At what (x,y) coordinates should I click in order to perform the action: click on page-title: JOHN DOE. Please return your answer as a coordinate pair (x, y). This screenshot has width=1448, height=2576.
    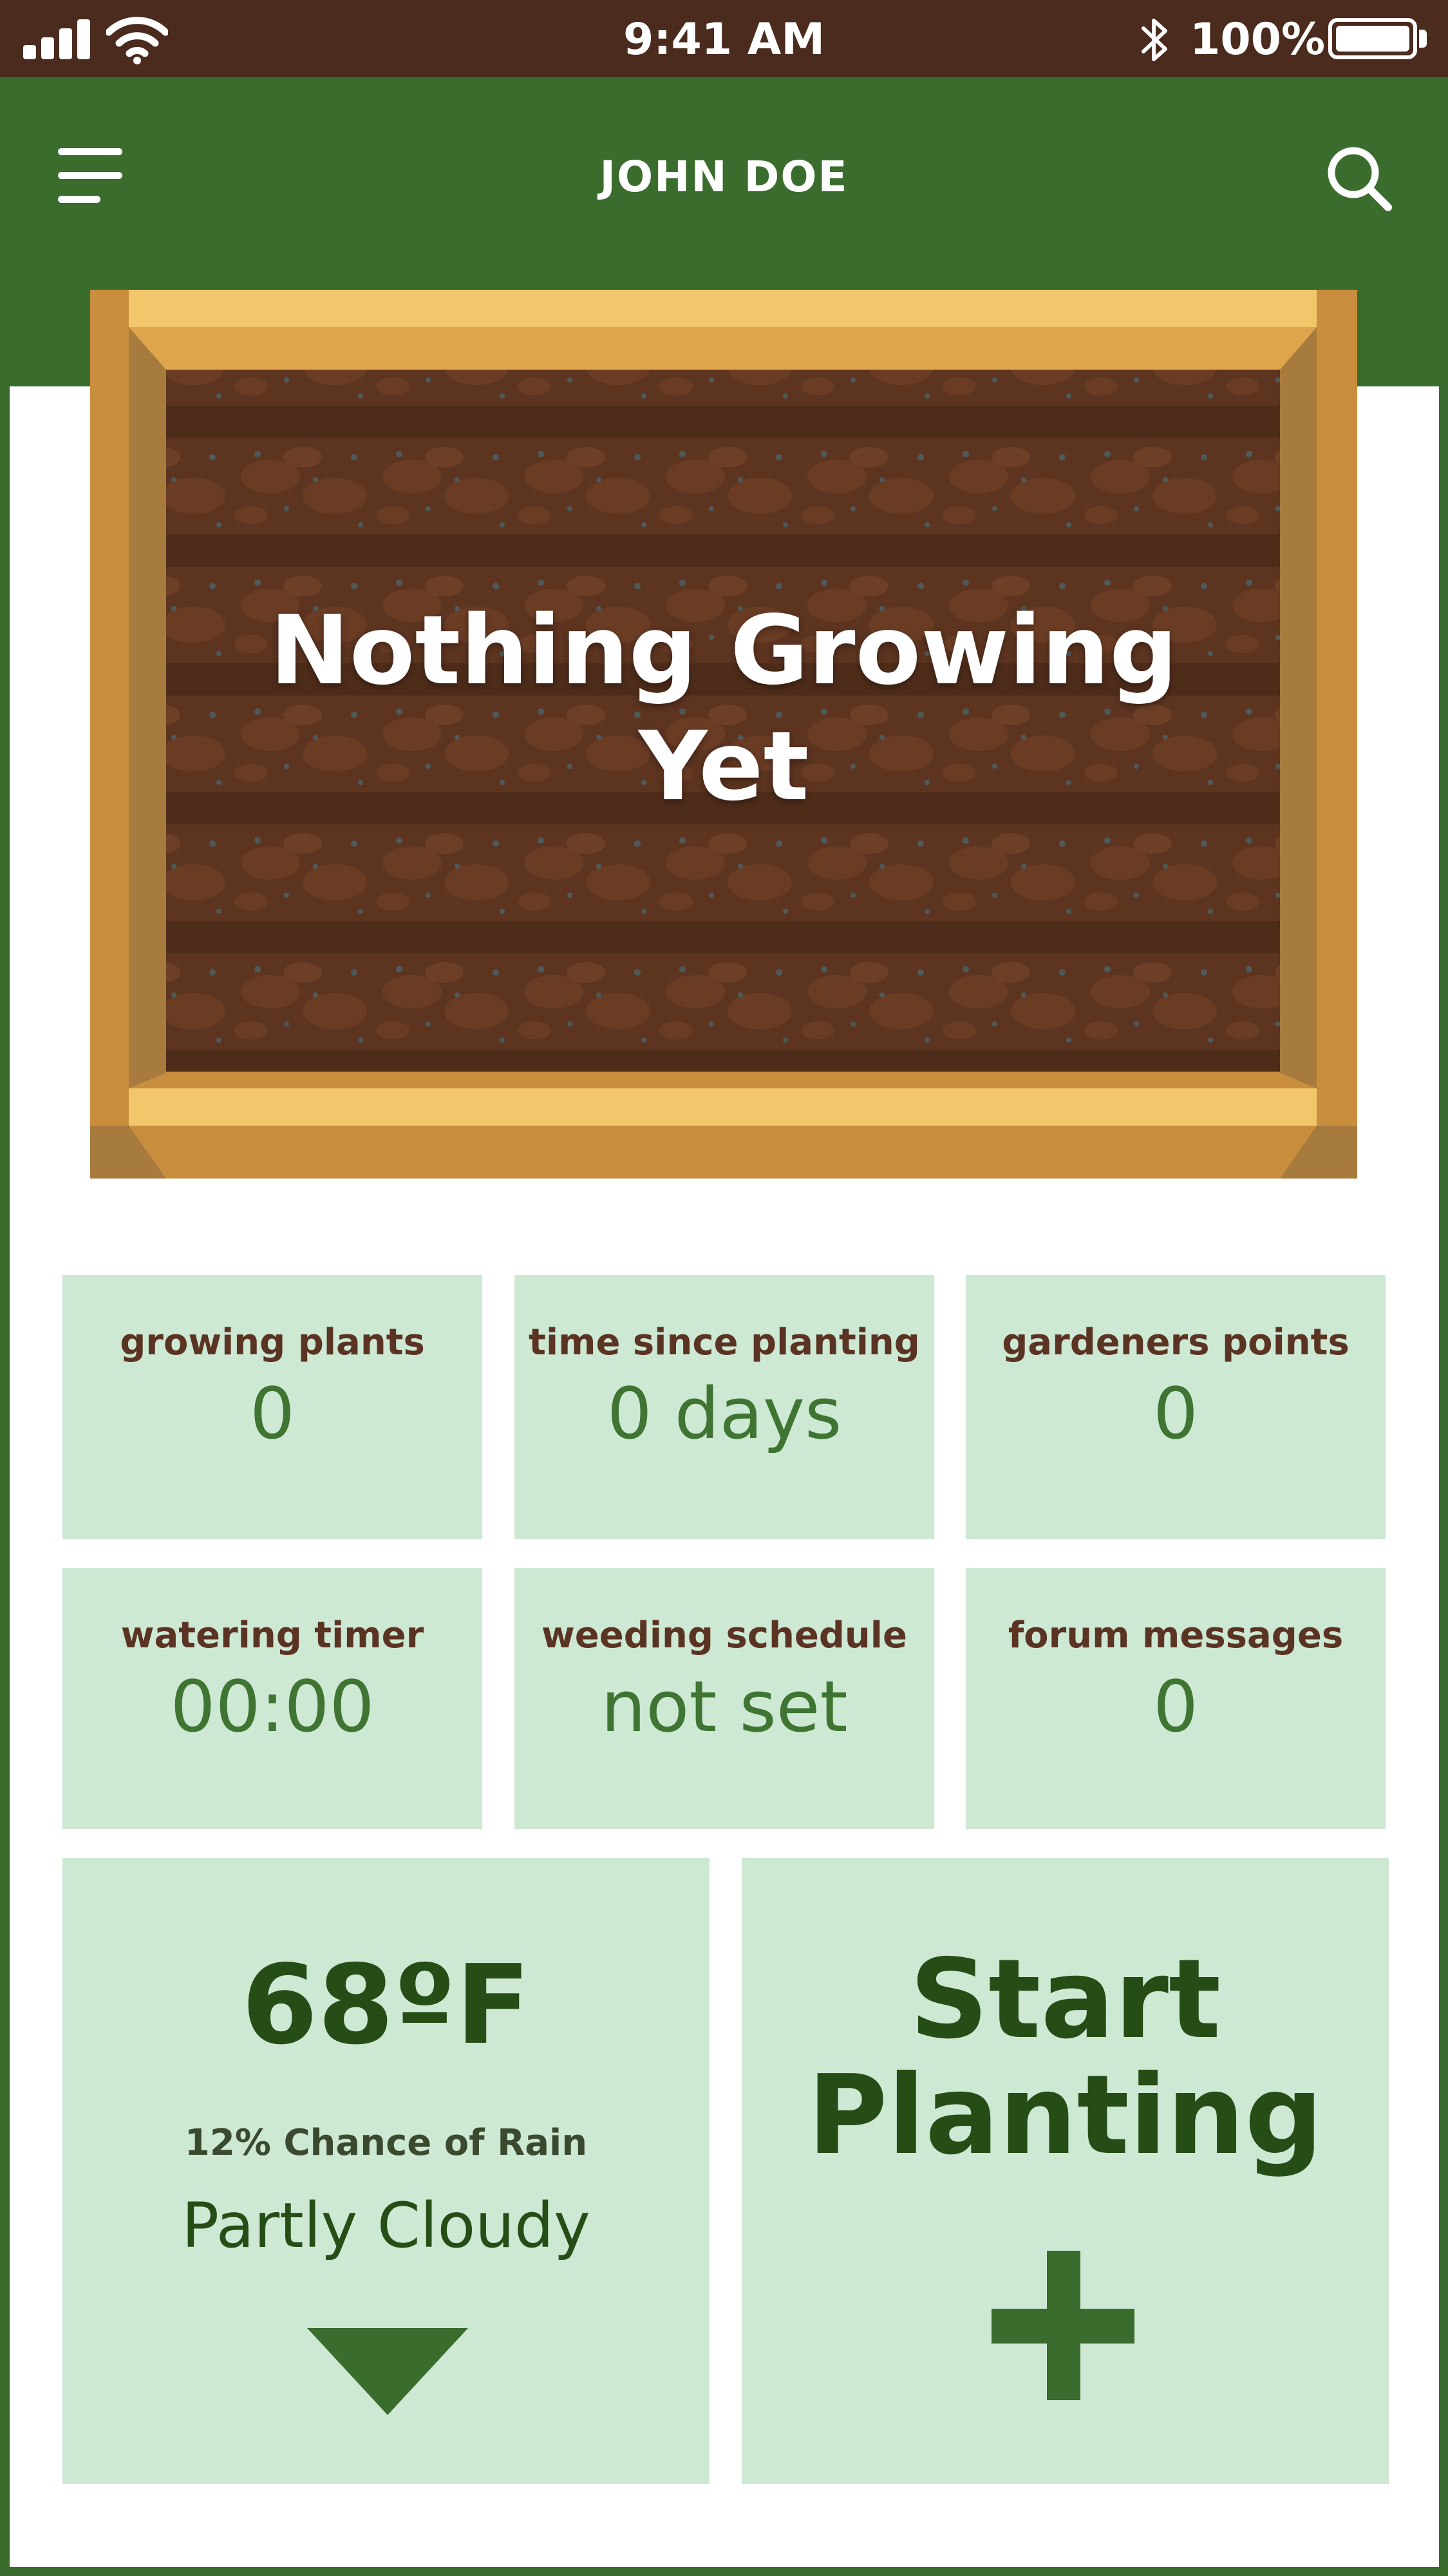
    Looking at the image, I should click on (724, 177).